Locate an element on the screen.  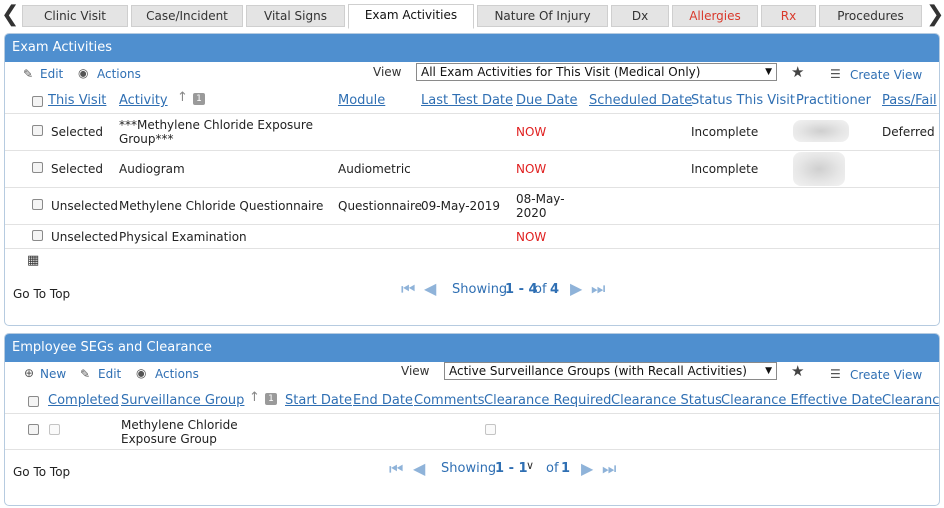
activity-cell: Physical Examination is located at coordinates (183, 237).